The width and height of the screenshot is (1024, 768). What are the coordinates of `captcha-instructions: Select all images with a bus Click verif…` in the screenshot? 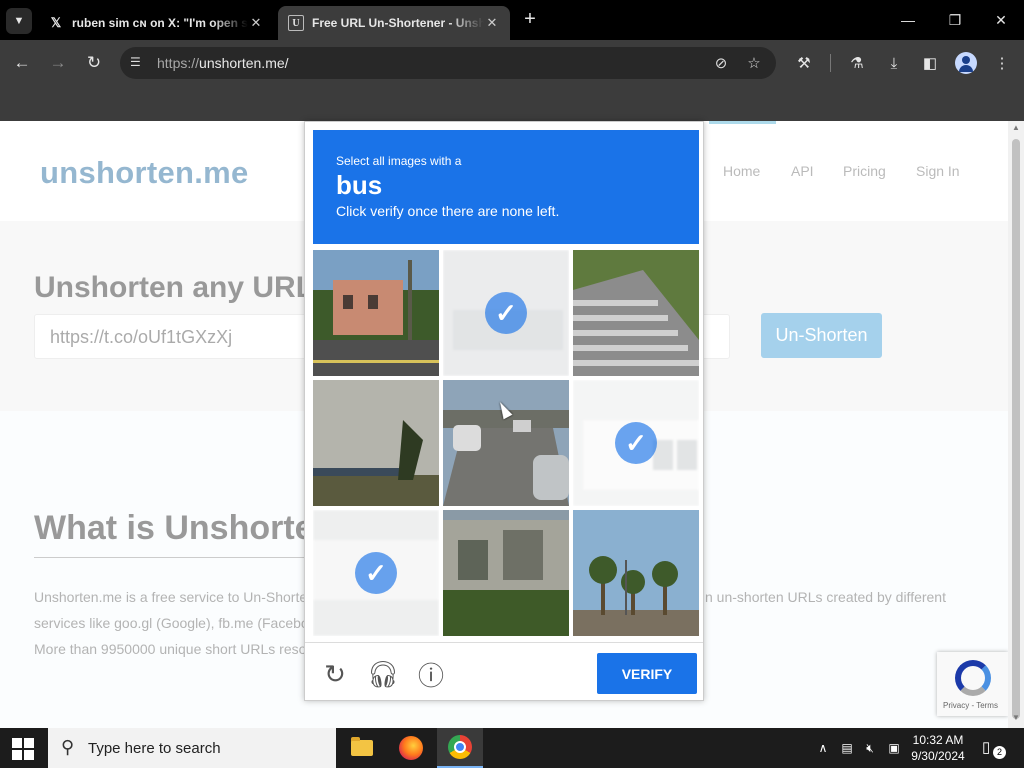 It's located at (506, 187).